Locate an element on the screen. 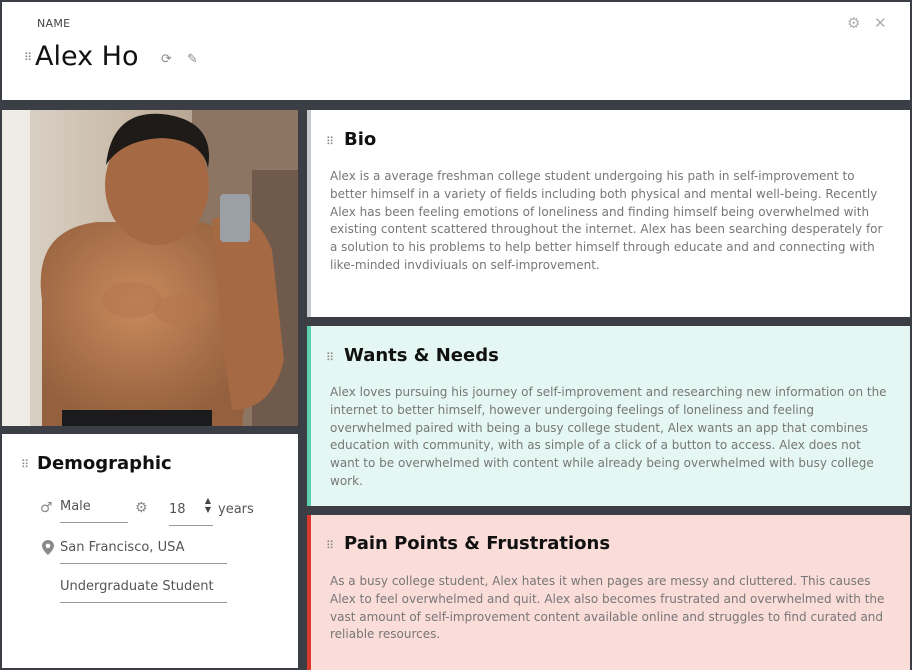 The width and height of the screenshot is (912, 670). male-icon: ♂ is located at coordinates (46, 508).